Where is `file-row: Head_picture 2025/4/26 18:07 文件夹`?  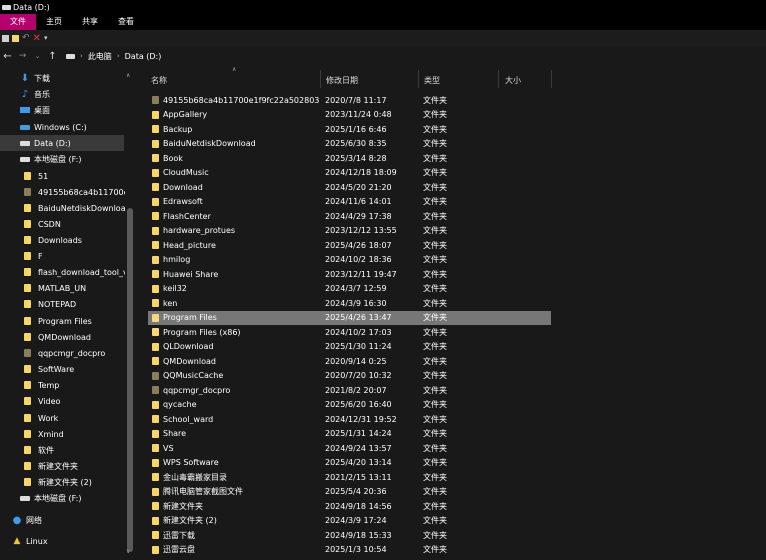 file-row: Head_picture 2025/4/26 18:07 文件夹 is located at coordinates (349, 245).